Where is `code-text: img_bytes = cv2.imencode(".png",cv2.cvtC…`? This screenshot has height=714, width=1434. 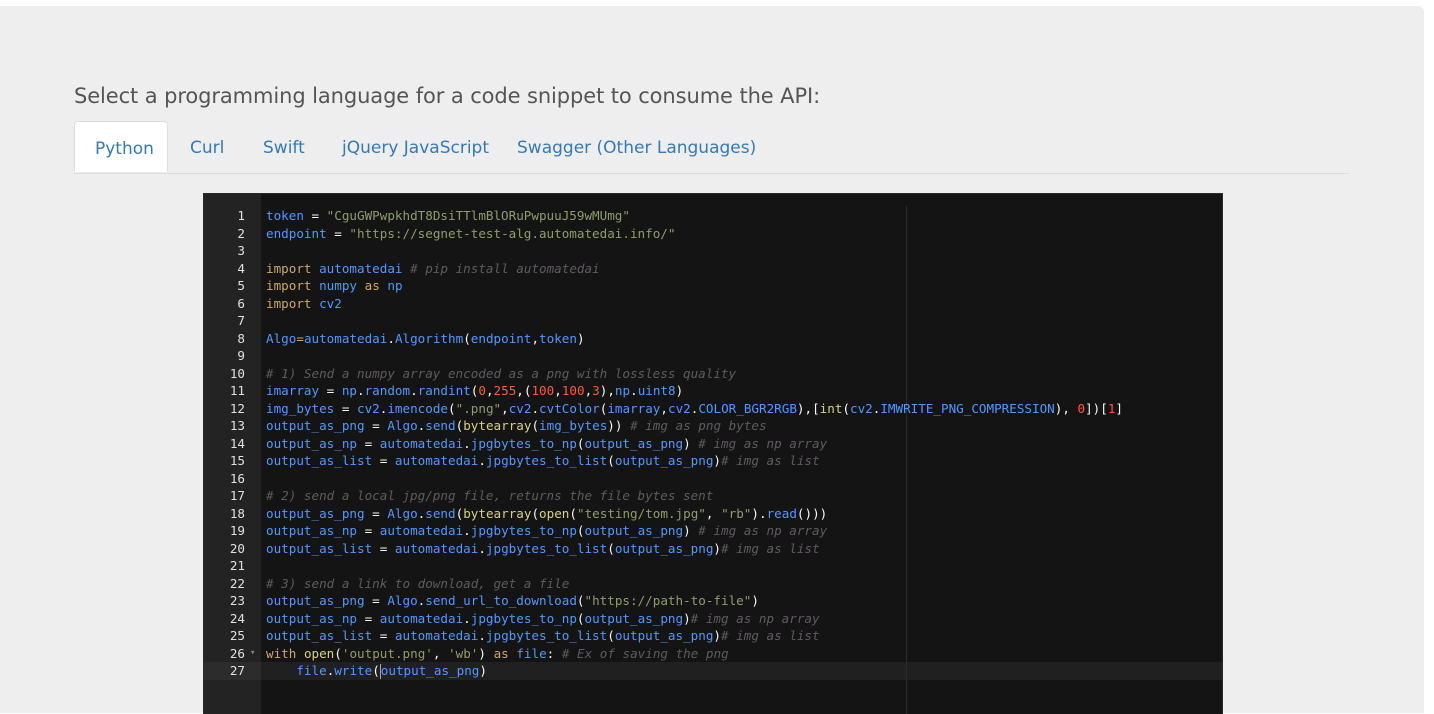
code-text: img_bytes = cv2.imencode(".png",cv2.cvtC… is located at coordinates (694, 409).